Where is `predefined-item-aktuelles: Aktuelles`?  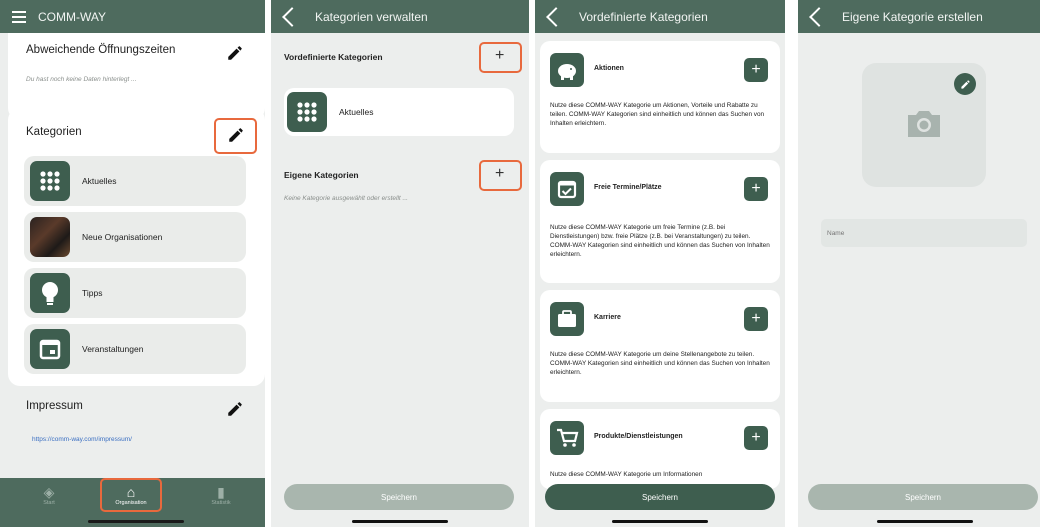 predefined-item-aktuelles: Aktuelles is located at coordinates (399, 112).